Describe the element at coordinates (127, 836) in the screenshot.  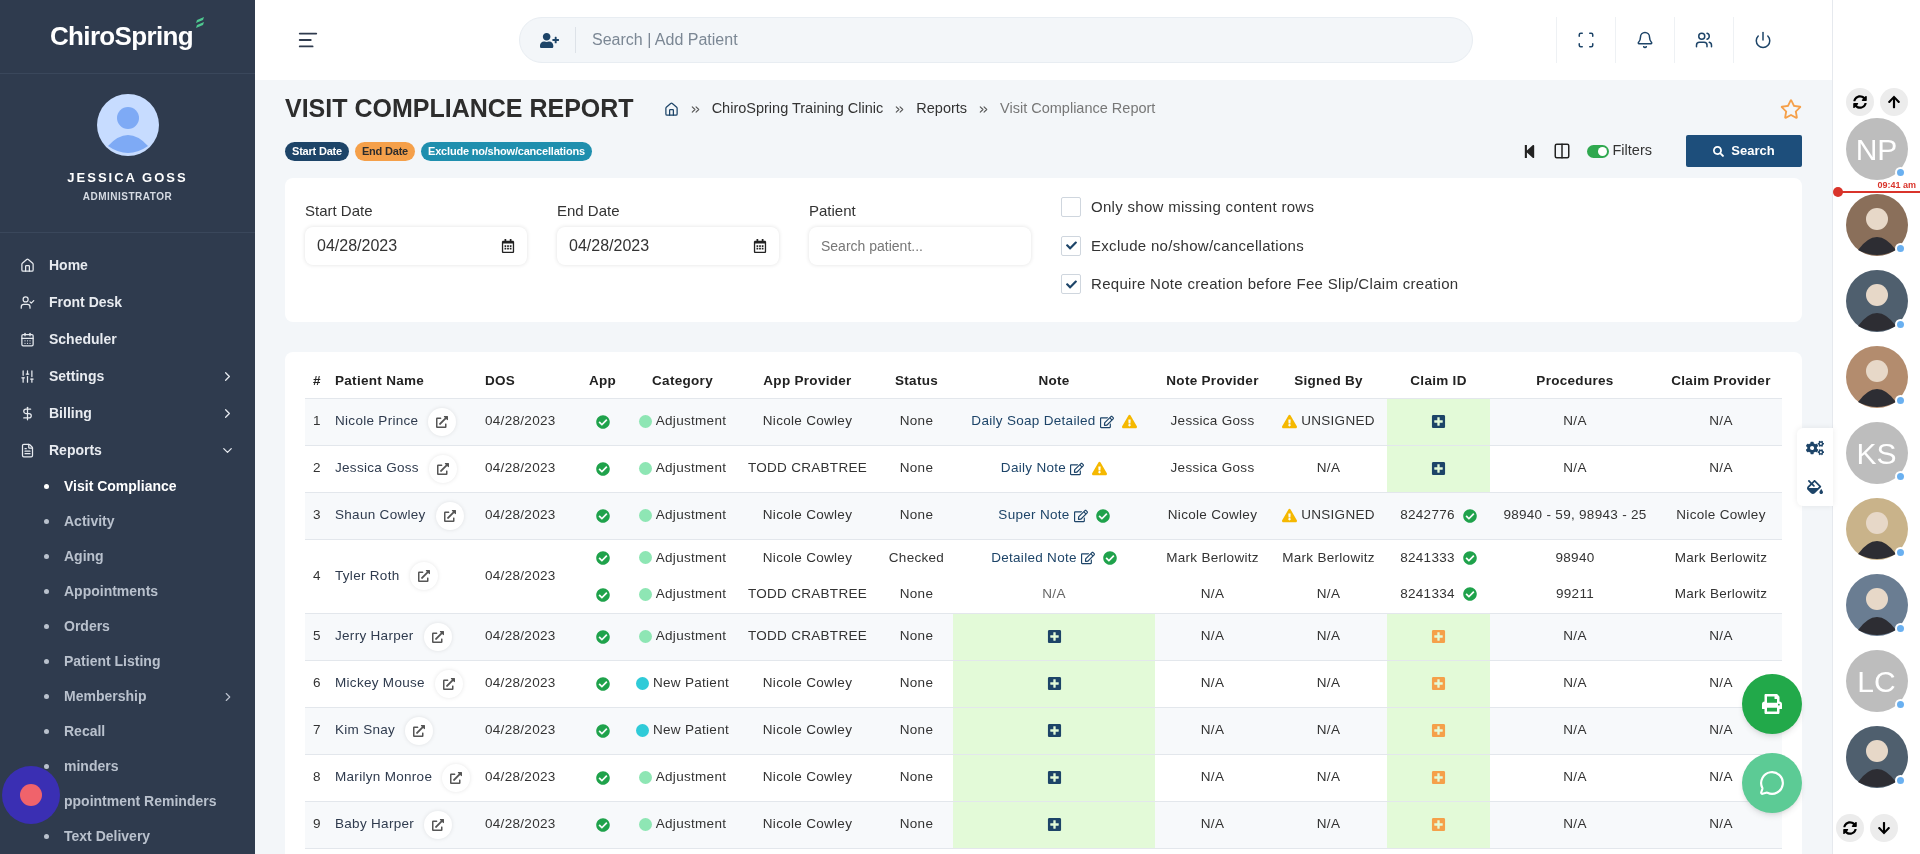
I see `submenu-item: Text Delivery` at that location.